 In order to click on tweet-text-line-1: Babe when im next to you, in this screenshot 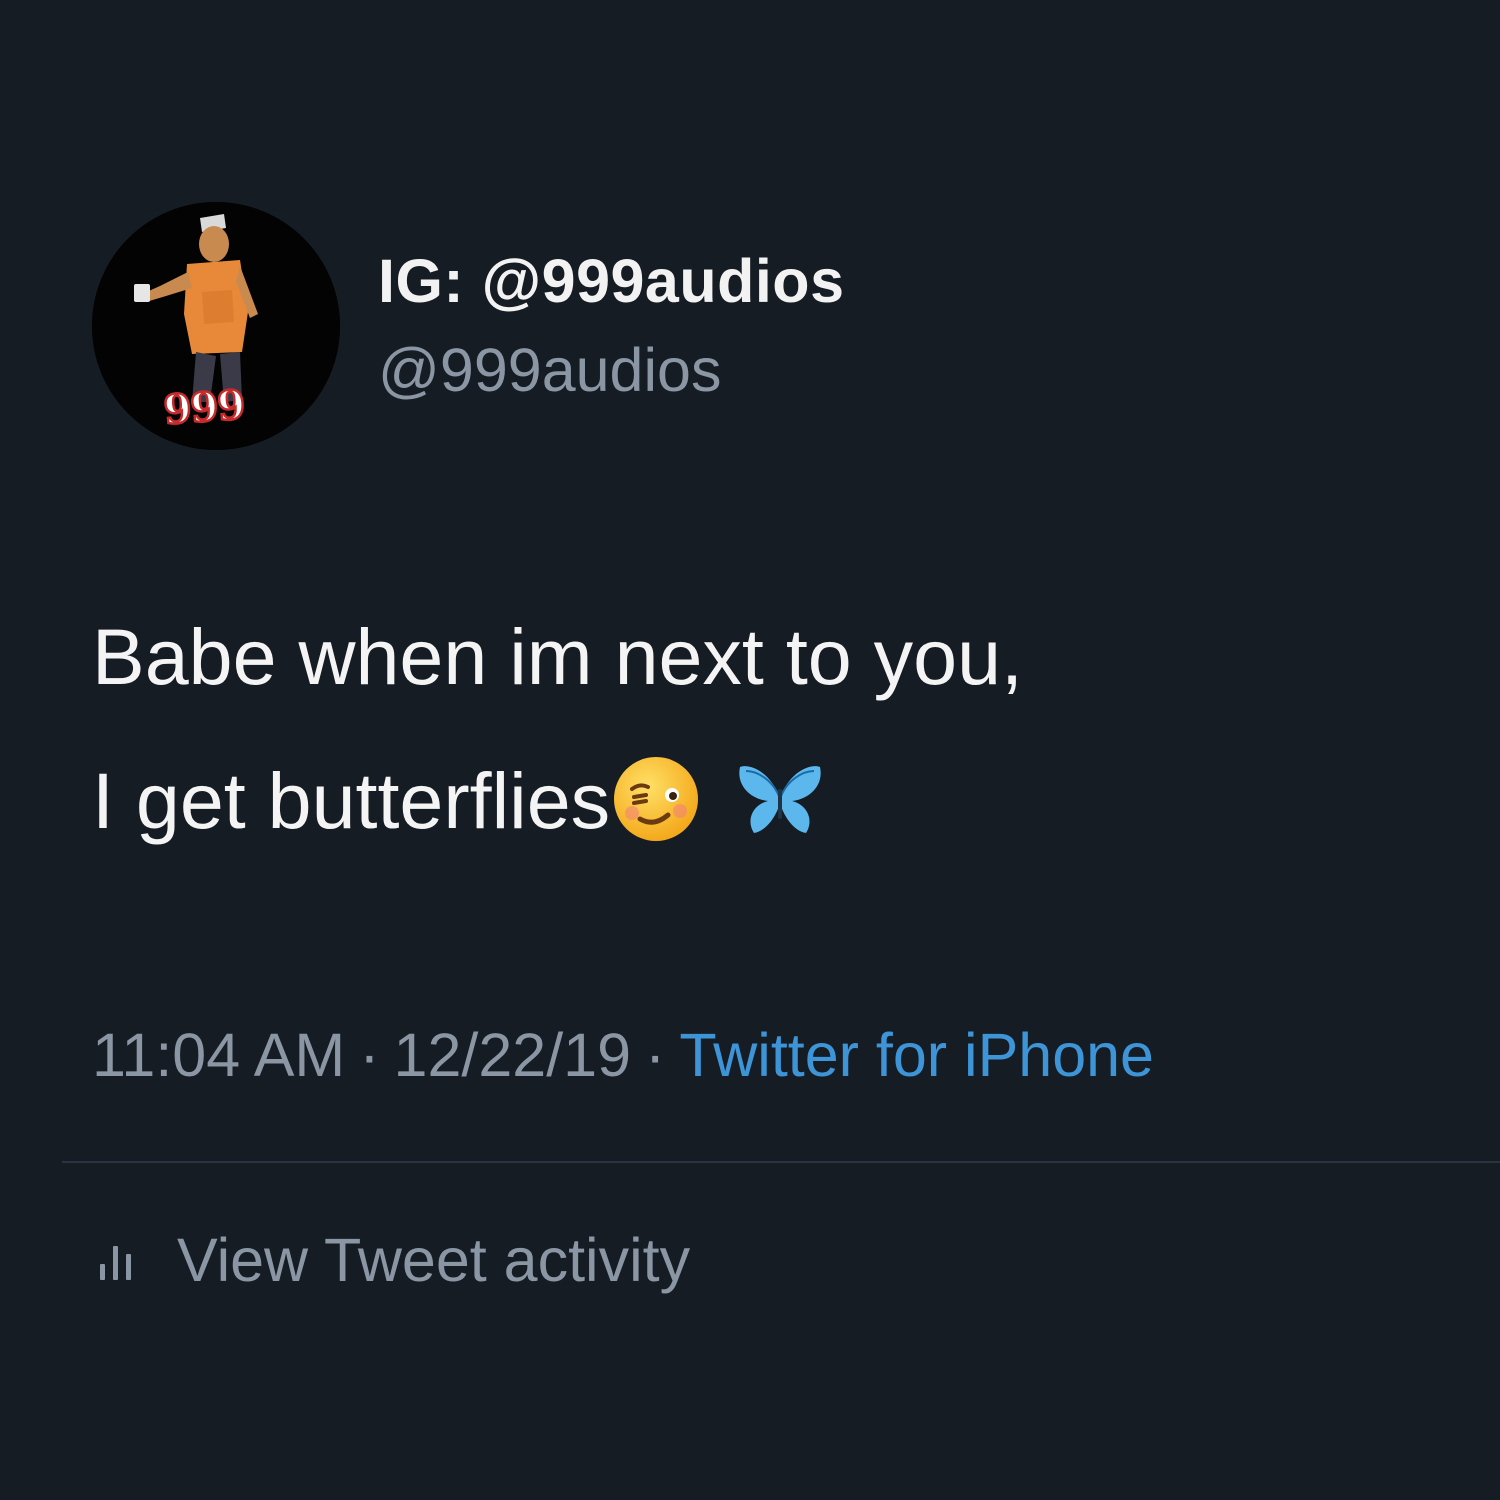, I will do `click(557, 656)`.